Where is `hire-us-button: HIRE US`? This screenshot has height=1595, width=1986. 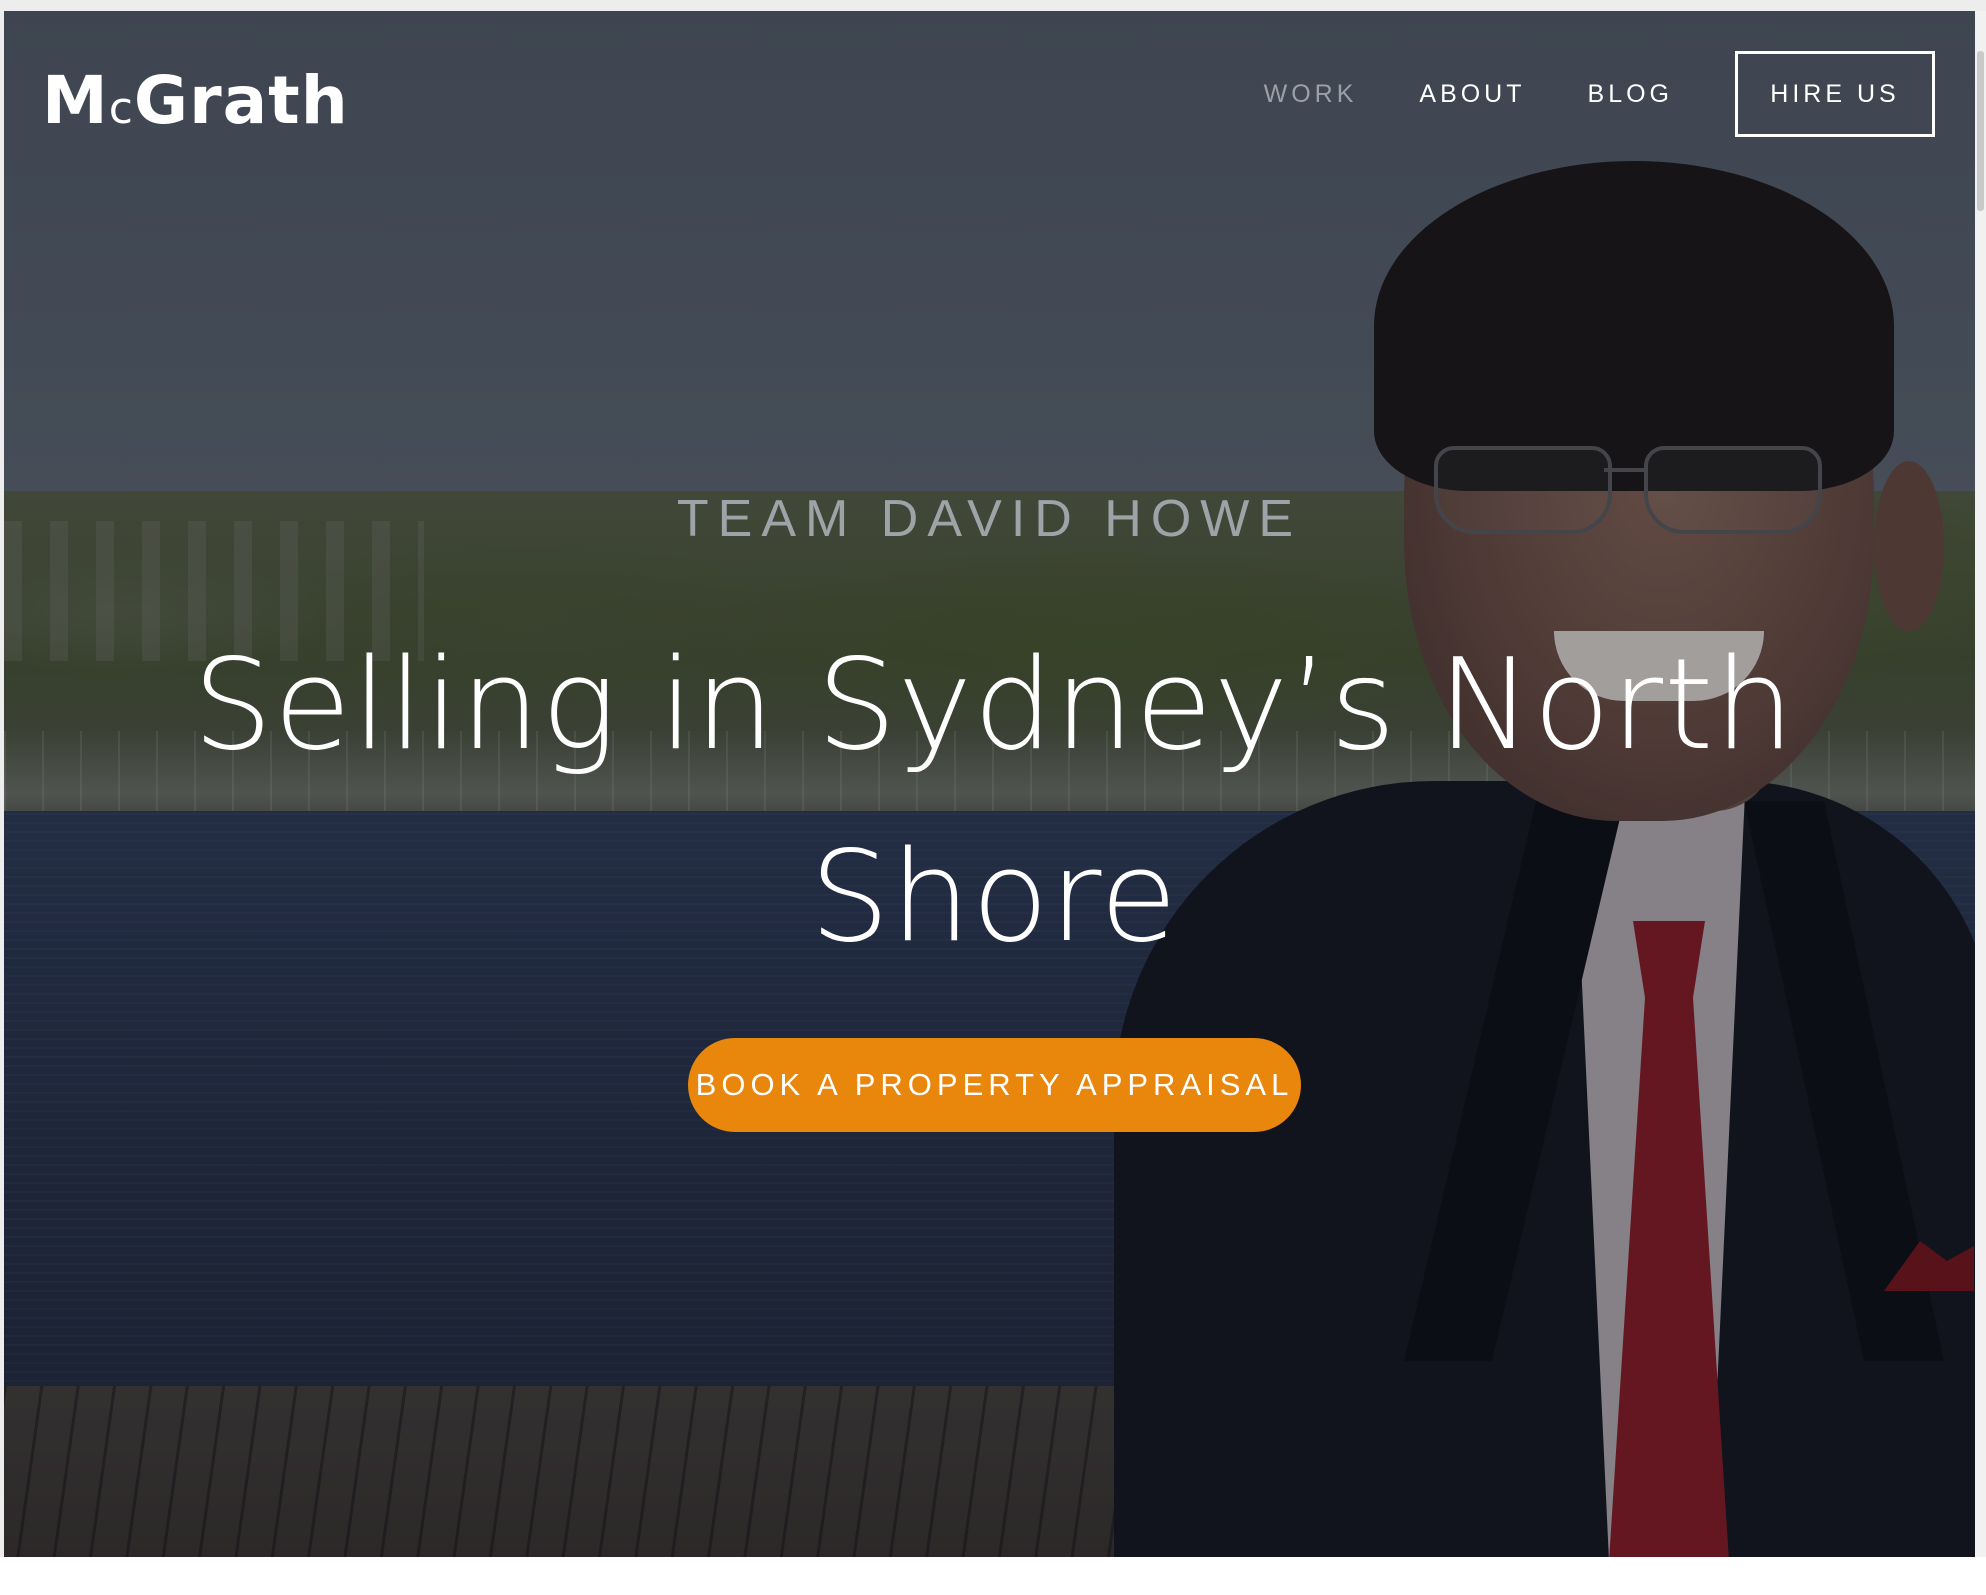
hire-us-button: HIRE US is located at coordinates (1835, 94).